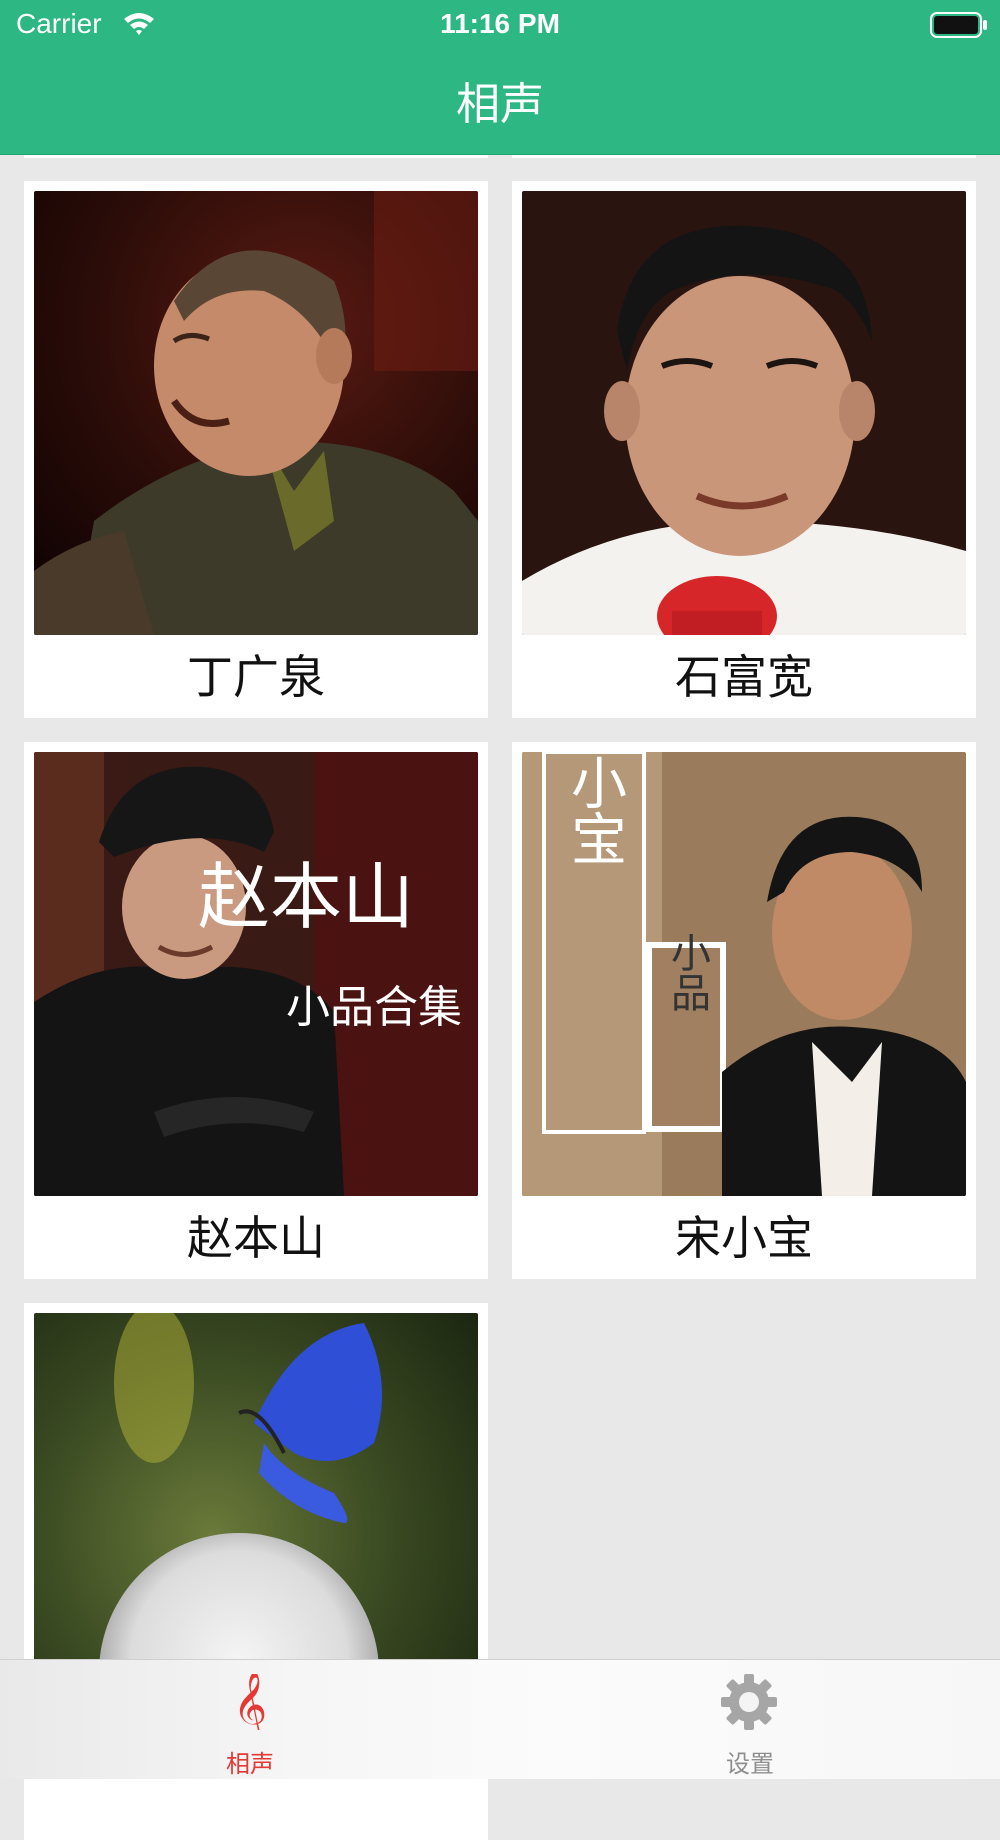 The image size is (1000, 1840). I want to click on shi-fukuan-photo, so click(744, 413).